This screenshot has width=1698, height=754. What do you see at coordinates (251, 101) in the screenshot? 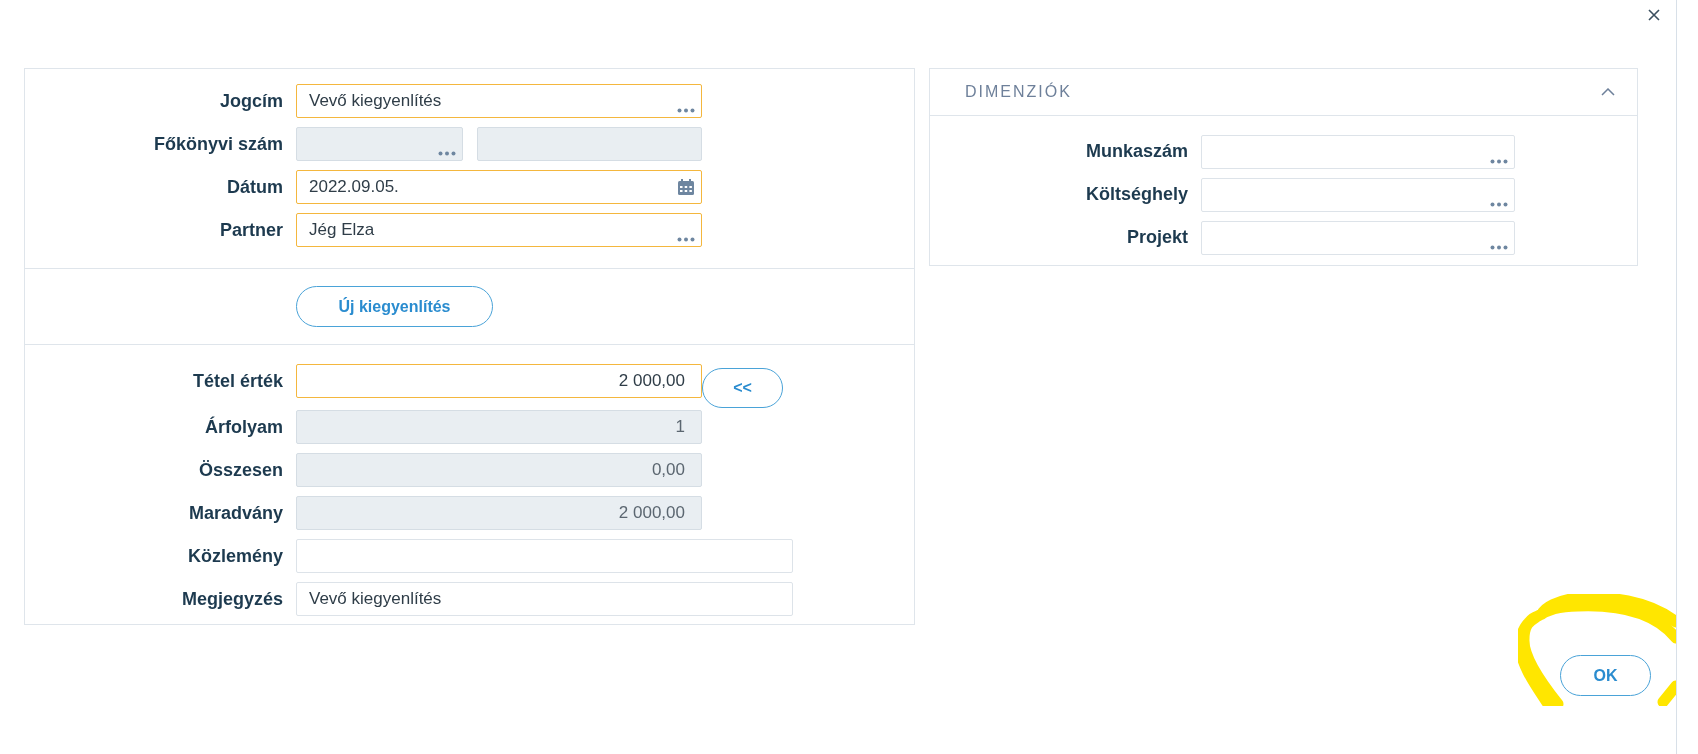
I see `field-label: Jogcím` at bounding box center [251, 101].